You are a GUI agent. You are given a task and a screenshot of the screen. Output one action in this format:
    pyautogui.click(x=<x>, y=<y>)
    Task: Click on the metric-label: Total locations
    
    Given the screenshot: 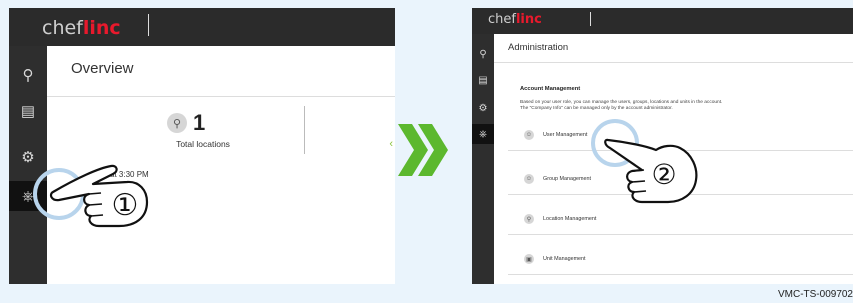 What is the action you would take?
    pyautogui.click(x=203, y=144)
    